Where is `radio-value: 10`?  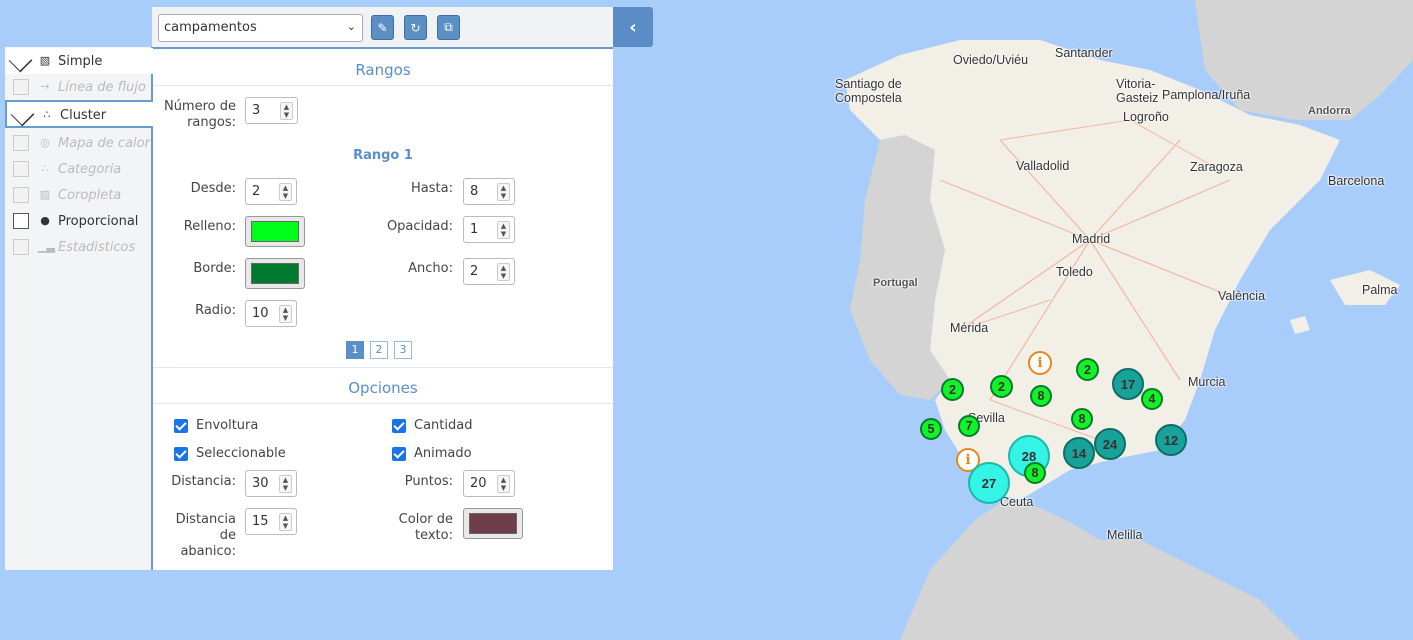 radio-value: 10 is located at coordinates (260, 313).